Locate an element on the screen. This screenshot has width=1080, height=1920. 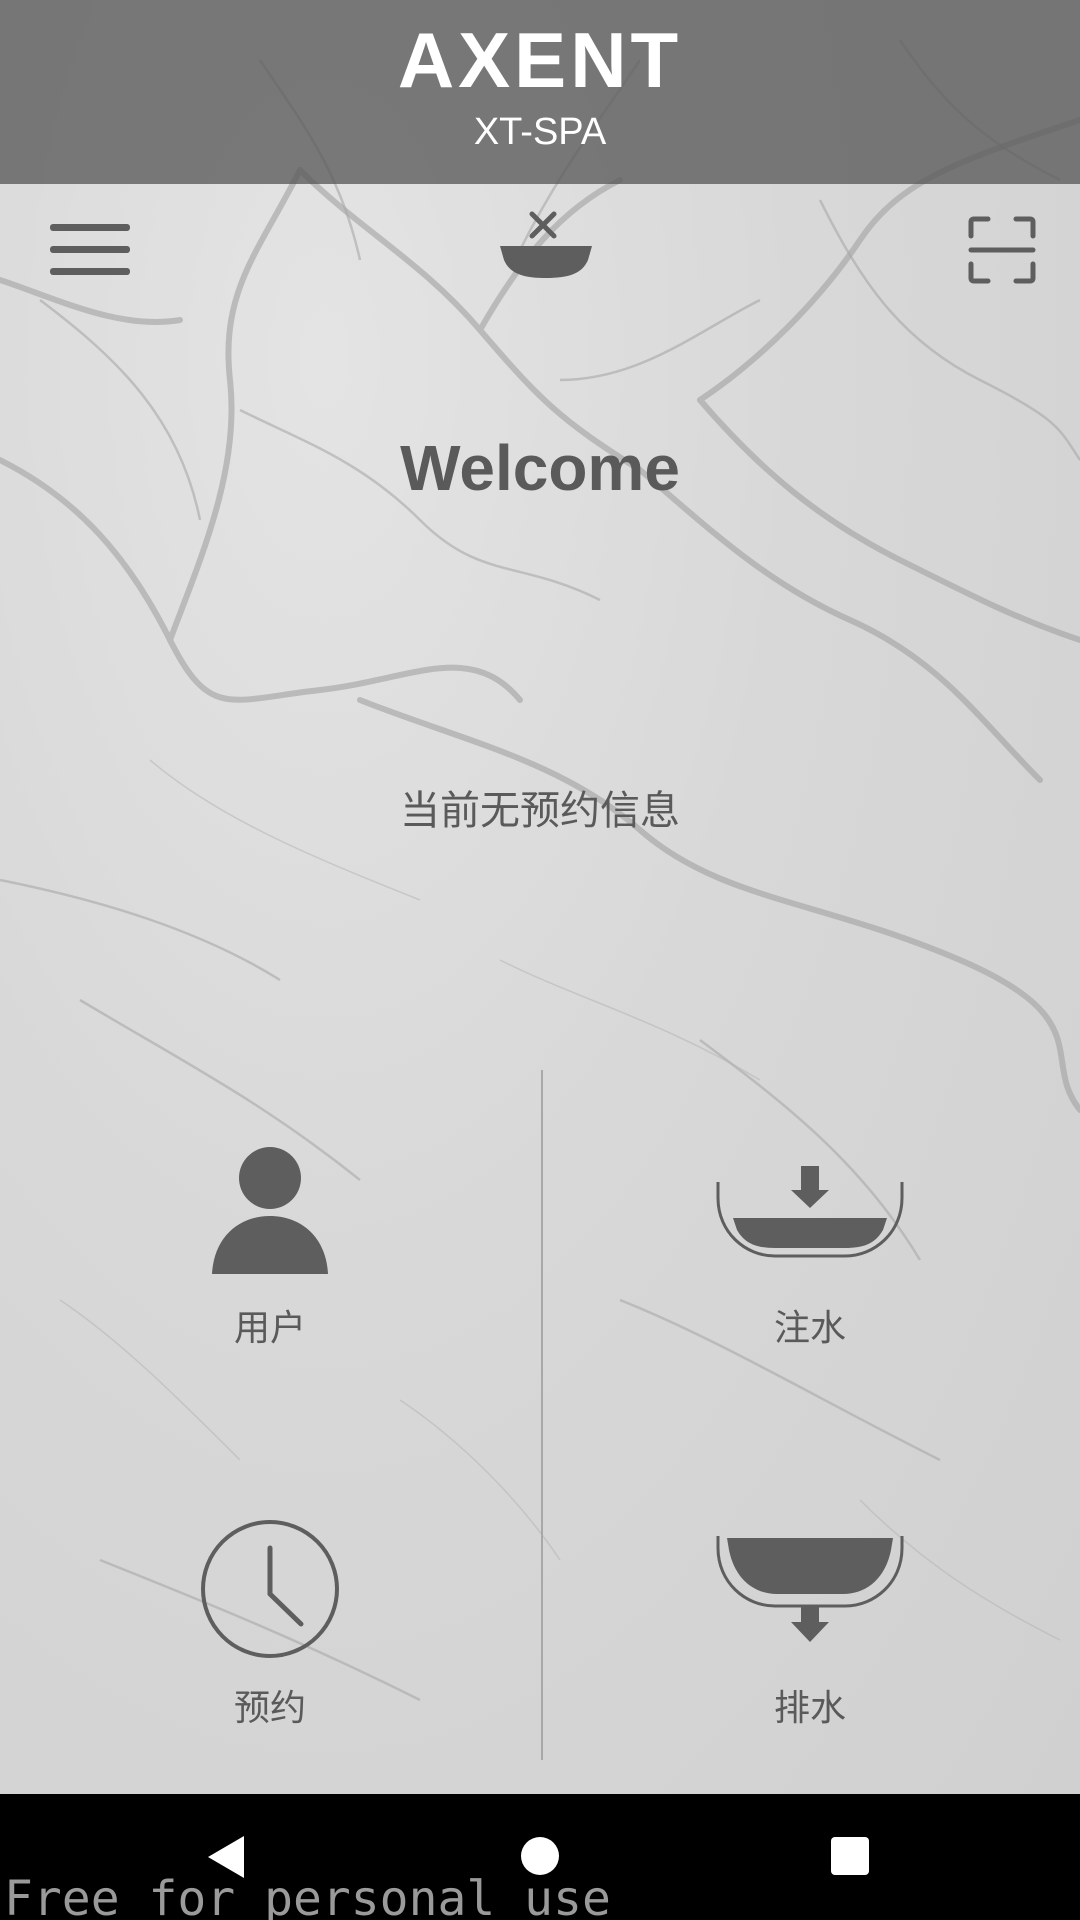
model-name: XT-SPA is located at coordinates (540, 132).